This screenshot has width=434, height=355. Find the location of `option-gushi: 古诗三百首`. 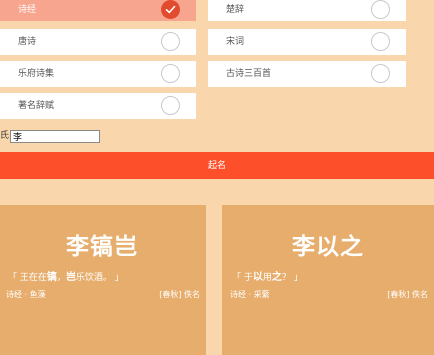

option-gushi: 古诗三百首 is located at coordinates (307, 74).